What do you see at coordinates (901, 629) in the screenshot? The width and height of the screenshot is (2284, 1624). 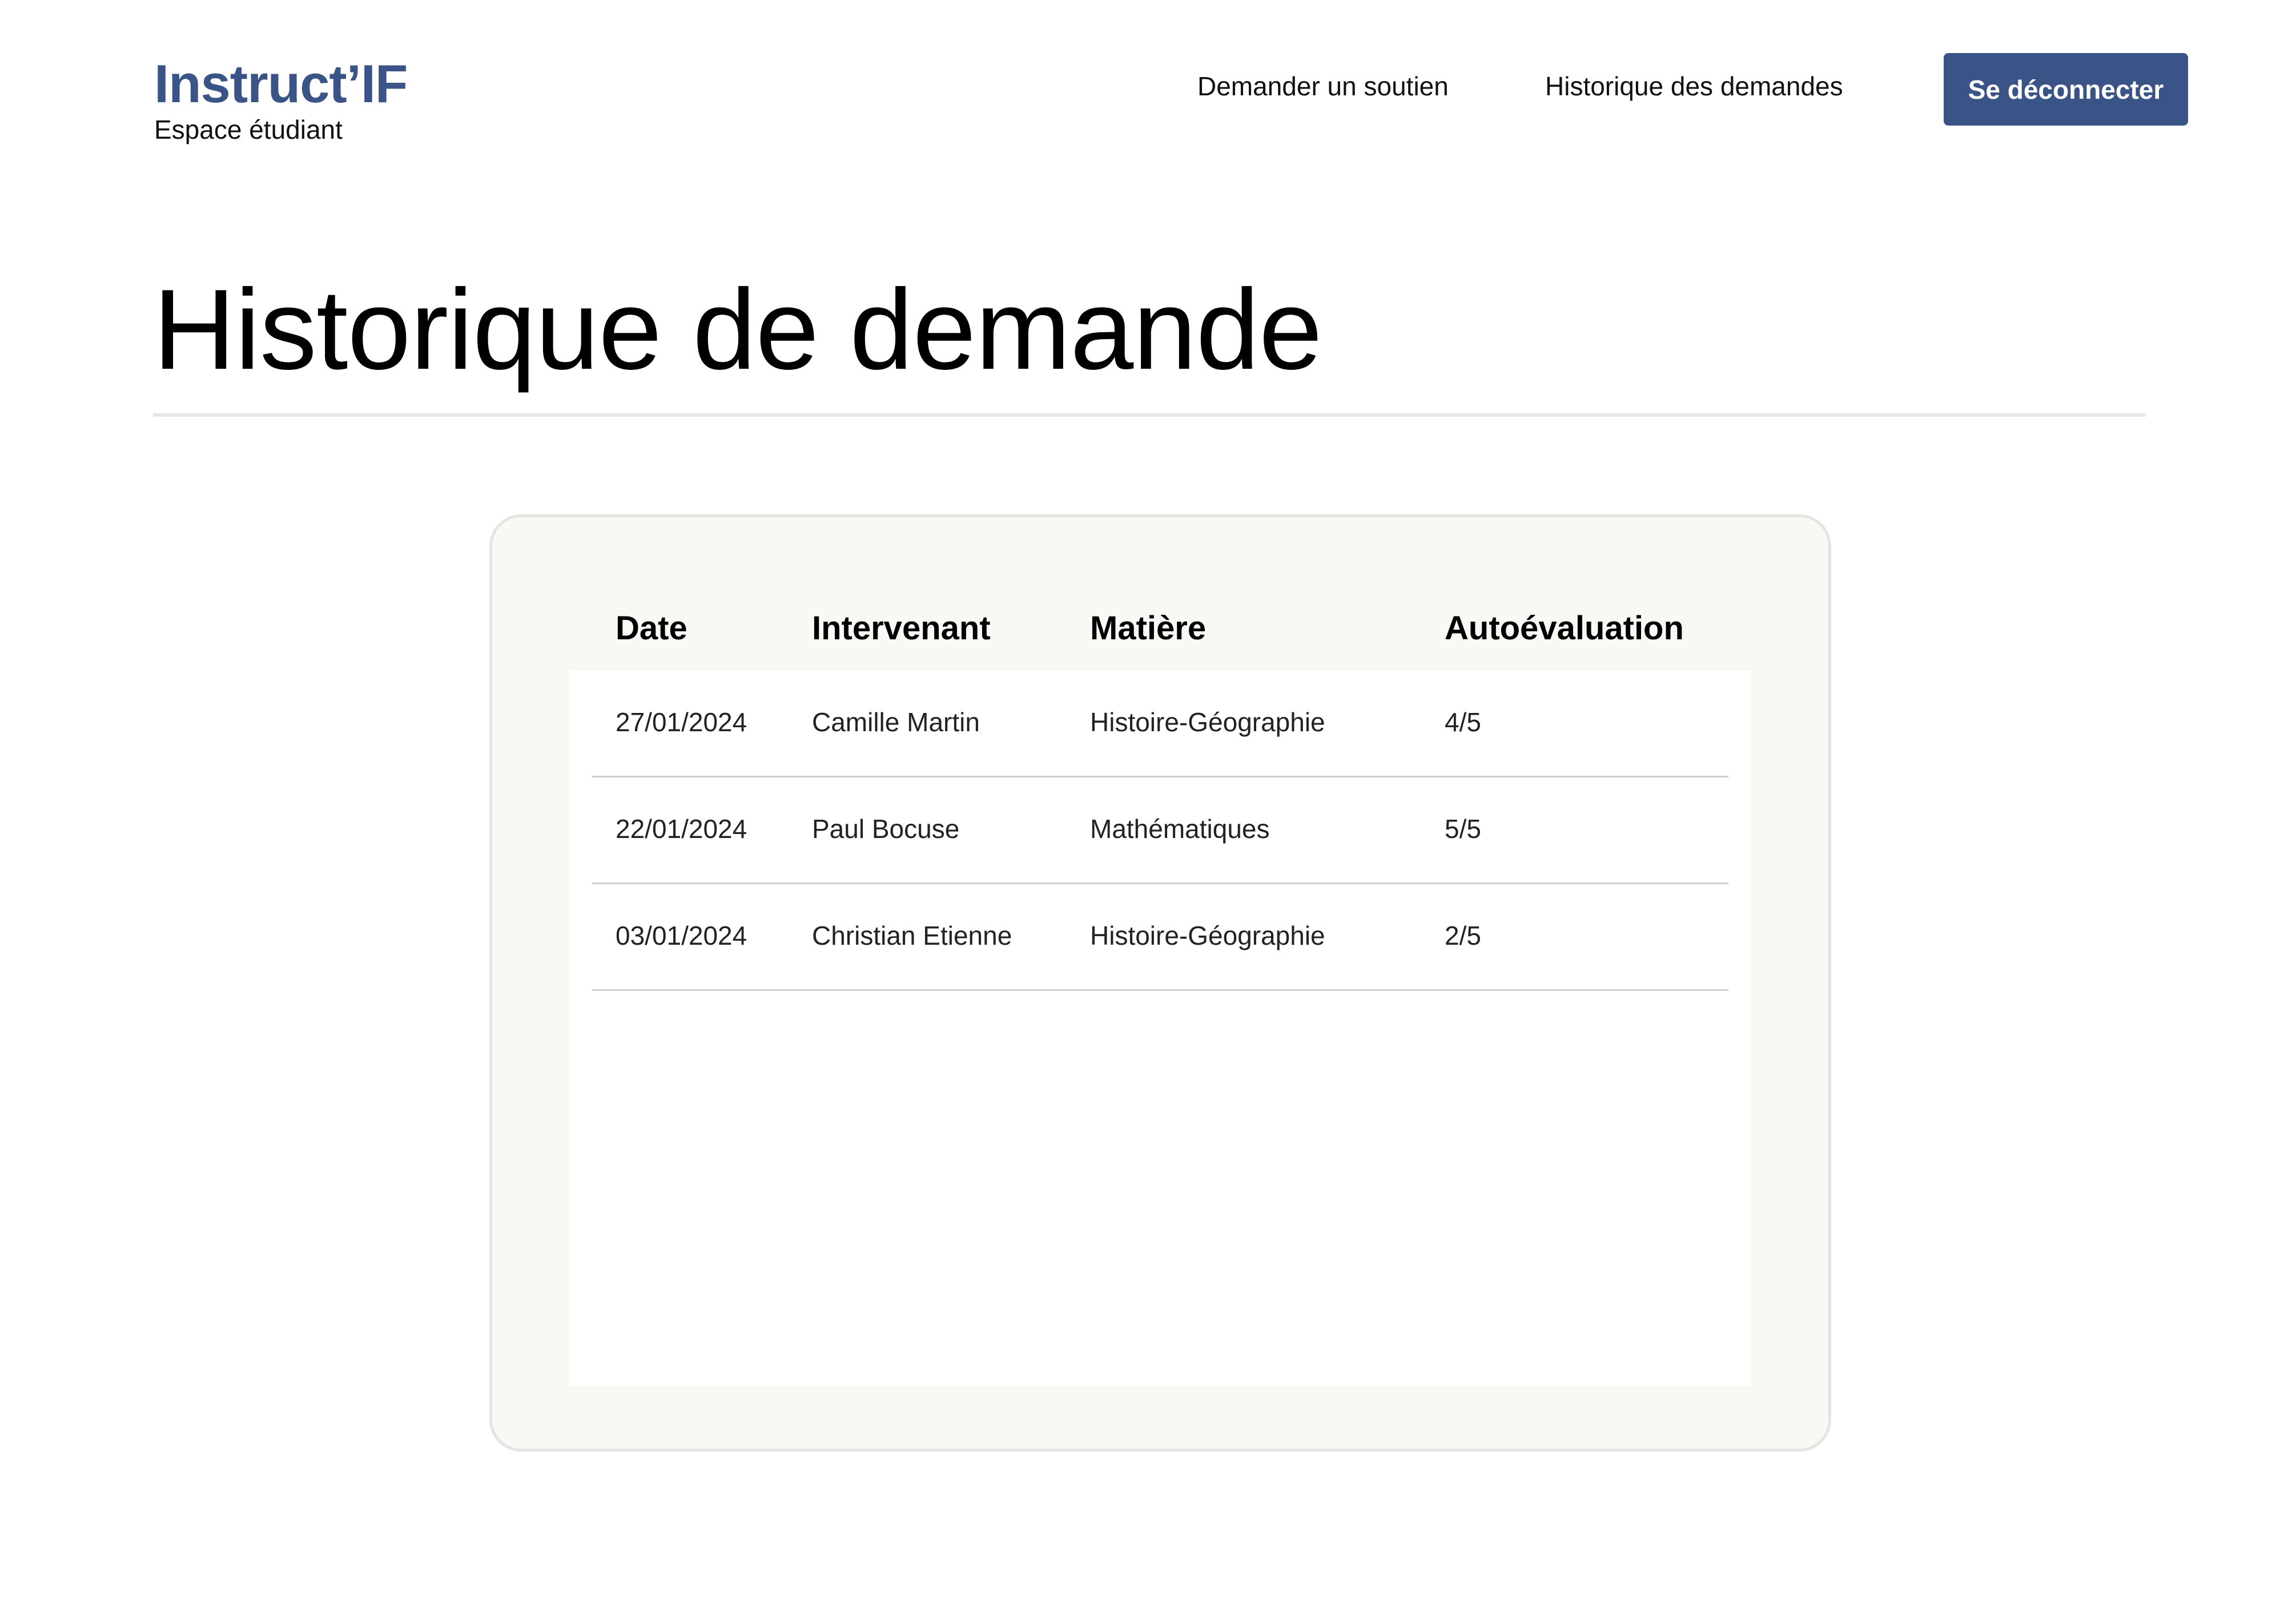 I see `column-header-intervenant: Intervenant` at bounding box center [901, 629].